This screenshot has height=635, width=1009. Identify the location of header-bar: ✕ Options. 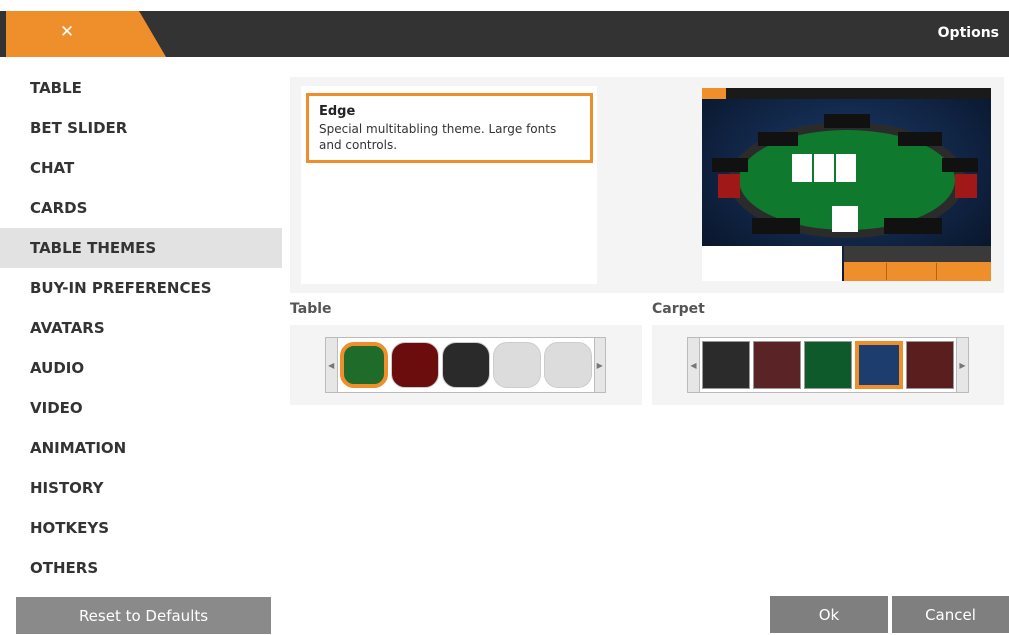
(504, 34).